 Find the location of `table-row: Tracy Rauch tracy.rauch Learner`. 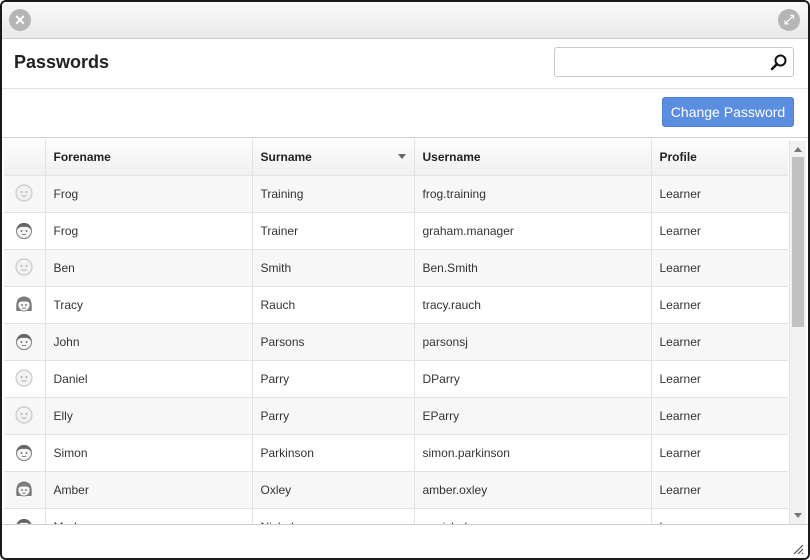

table-row: Tracy Rauch tracy.rauch Learner is located at coordinates (396, 305).